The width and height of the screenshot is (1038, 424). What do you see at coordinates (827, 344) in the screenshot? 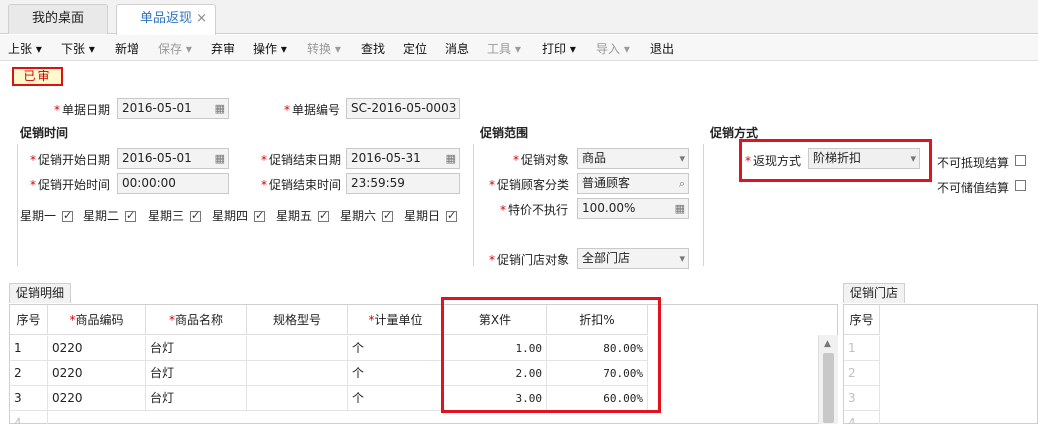
I see `chevron-up-icon: ▲` at bounding box center [827, 344].